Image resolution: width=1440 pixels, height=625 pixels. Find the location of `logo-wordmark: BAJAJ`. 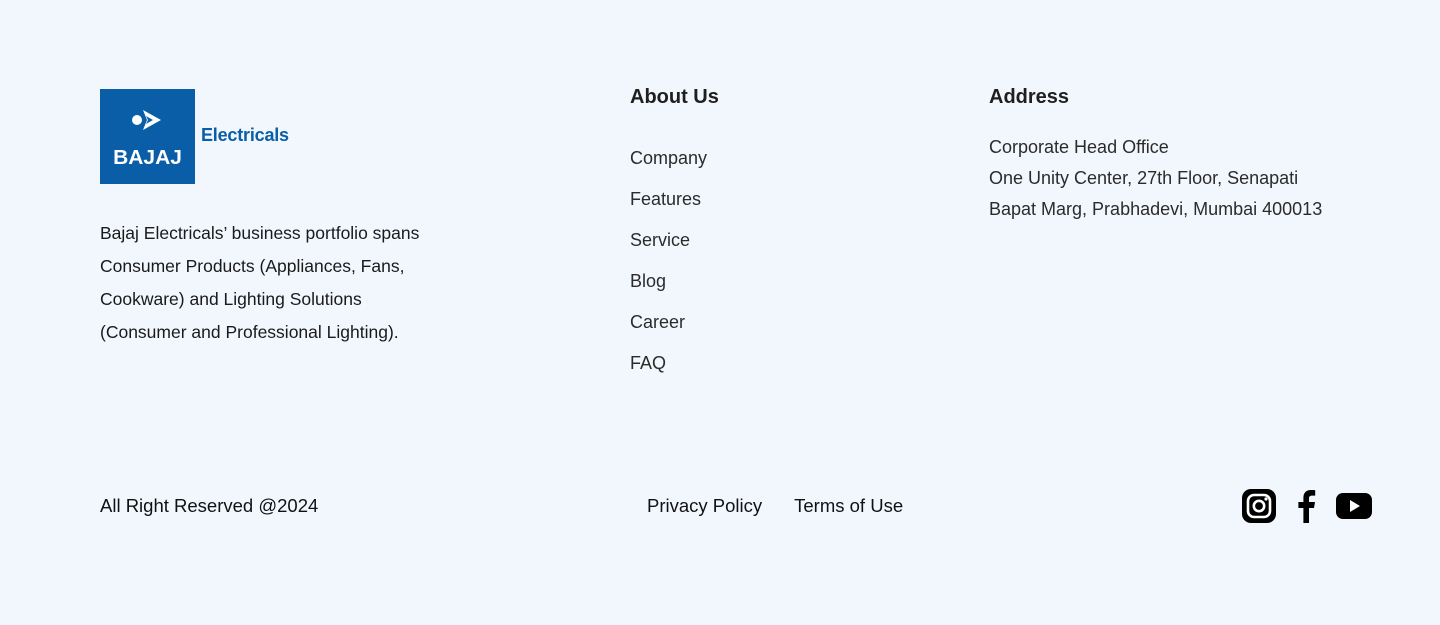

logo-wordmark: BAJAJ is located at coordinates (147, 158).